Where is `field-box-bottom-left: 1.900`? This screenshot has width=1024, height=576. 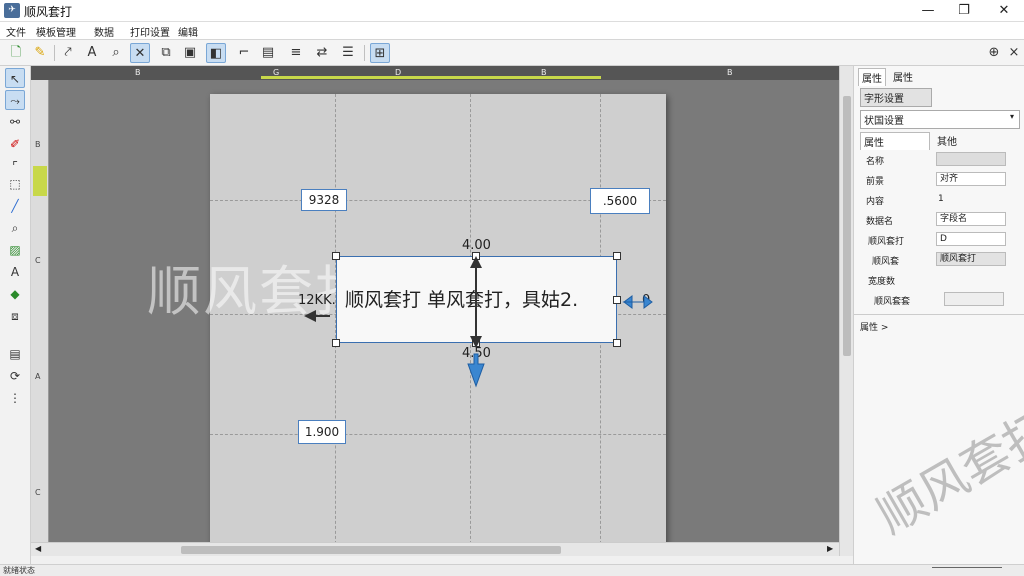 field-box-bottom-left: 1.900 is located at coordinates (322, 432).